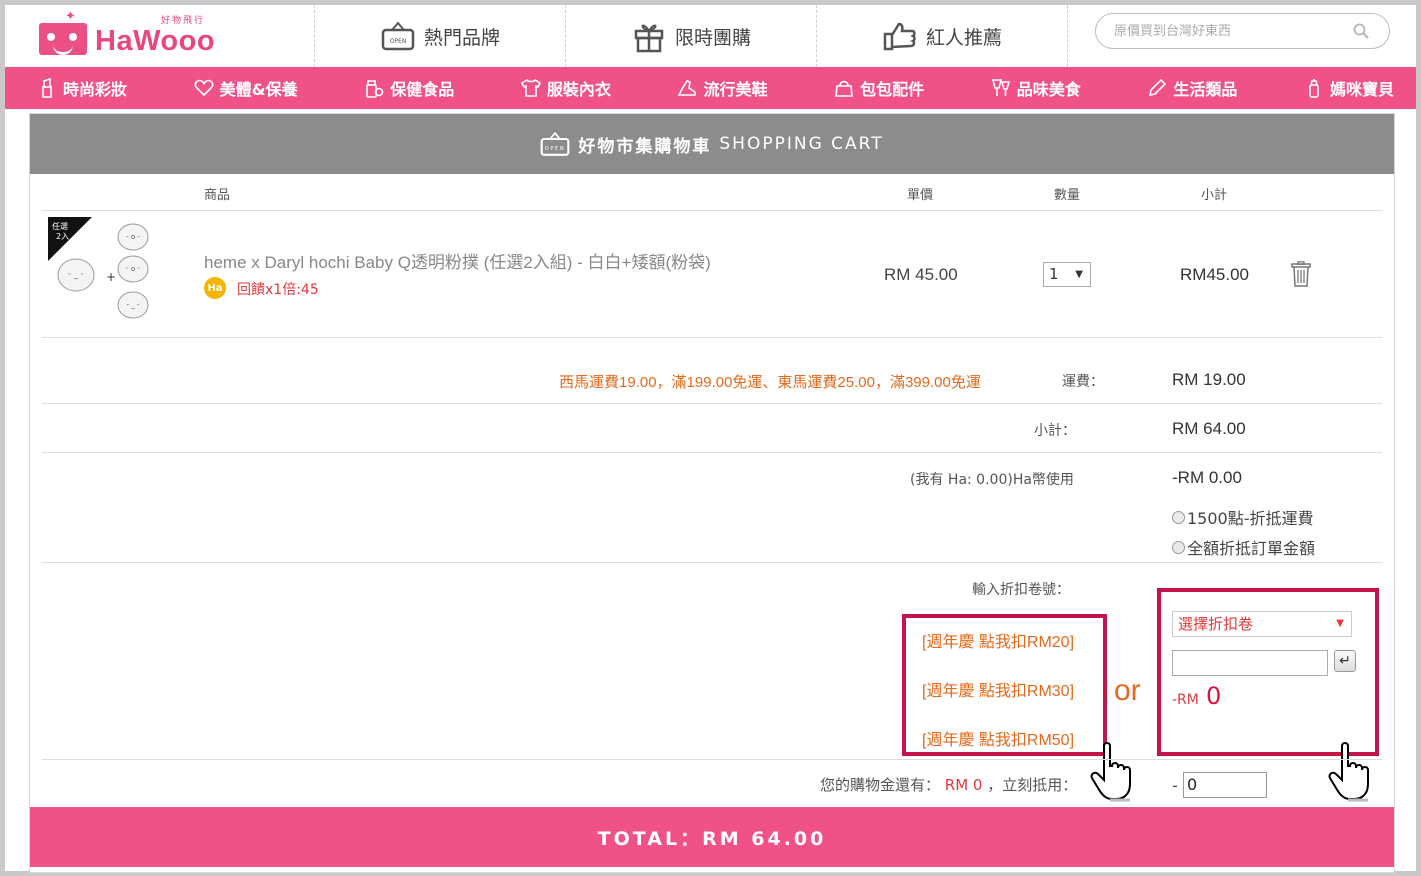 The height and width of the screenshot is (876, 1421). What do you see at coordinates (1345, 661) in the screenshot?
I see `enter-icon: ↵` at bounding box center [1345, 661].